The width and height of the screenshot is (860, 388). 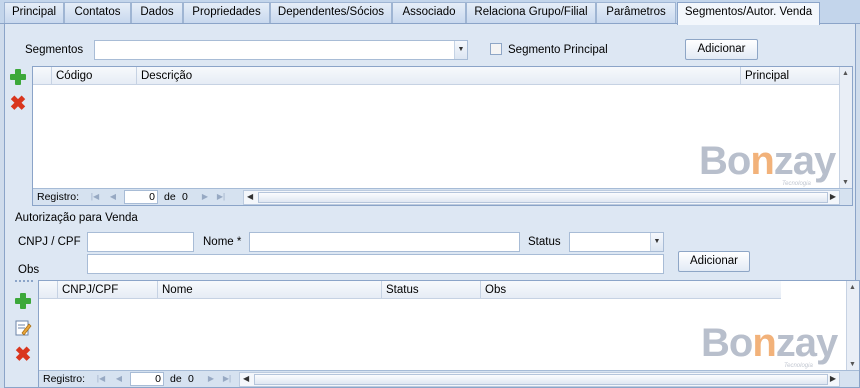 I want to click on tab-label: Associado, so click(x=429, y=12).